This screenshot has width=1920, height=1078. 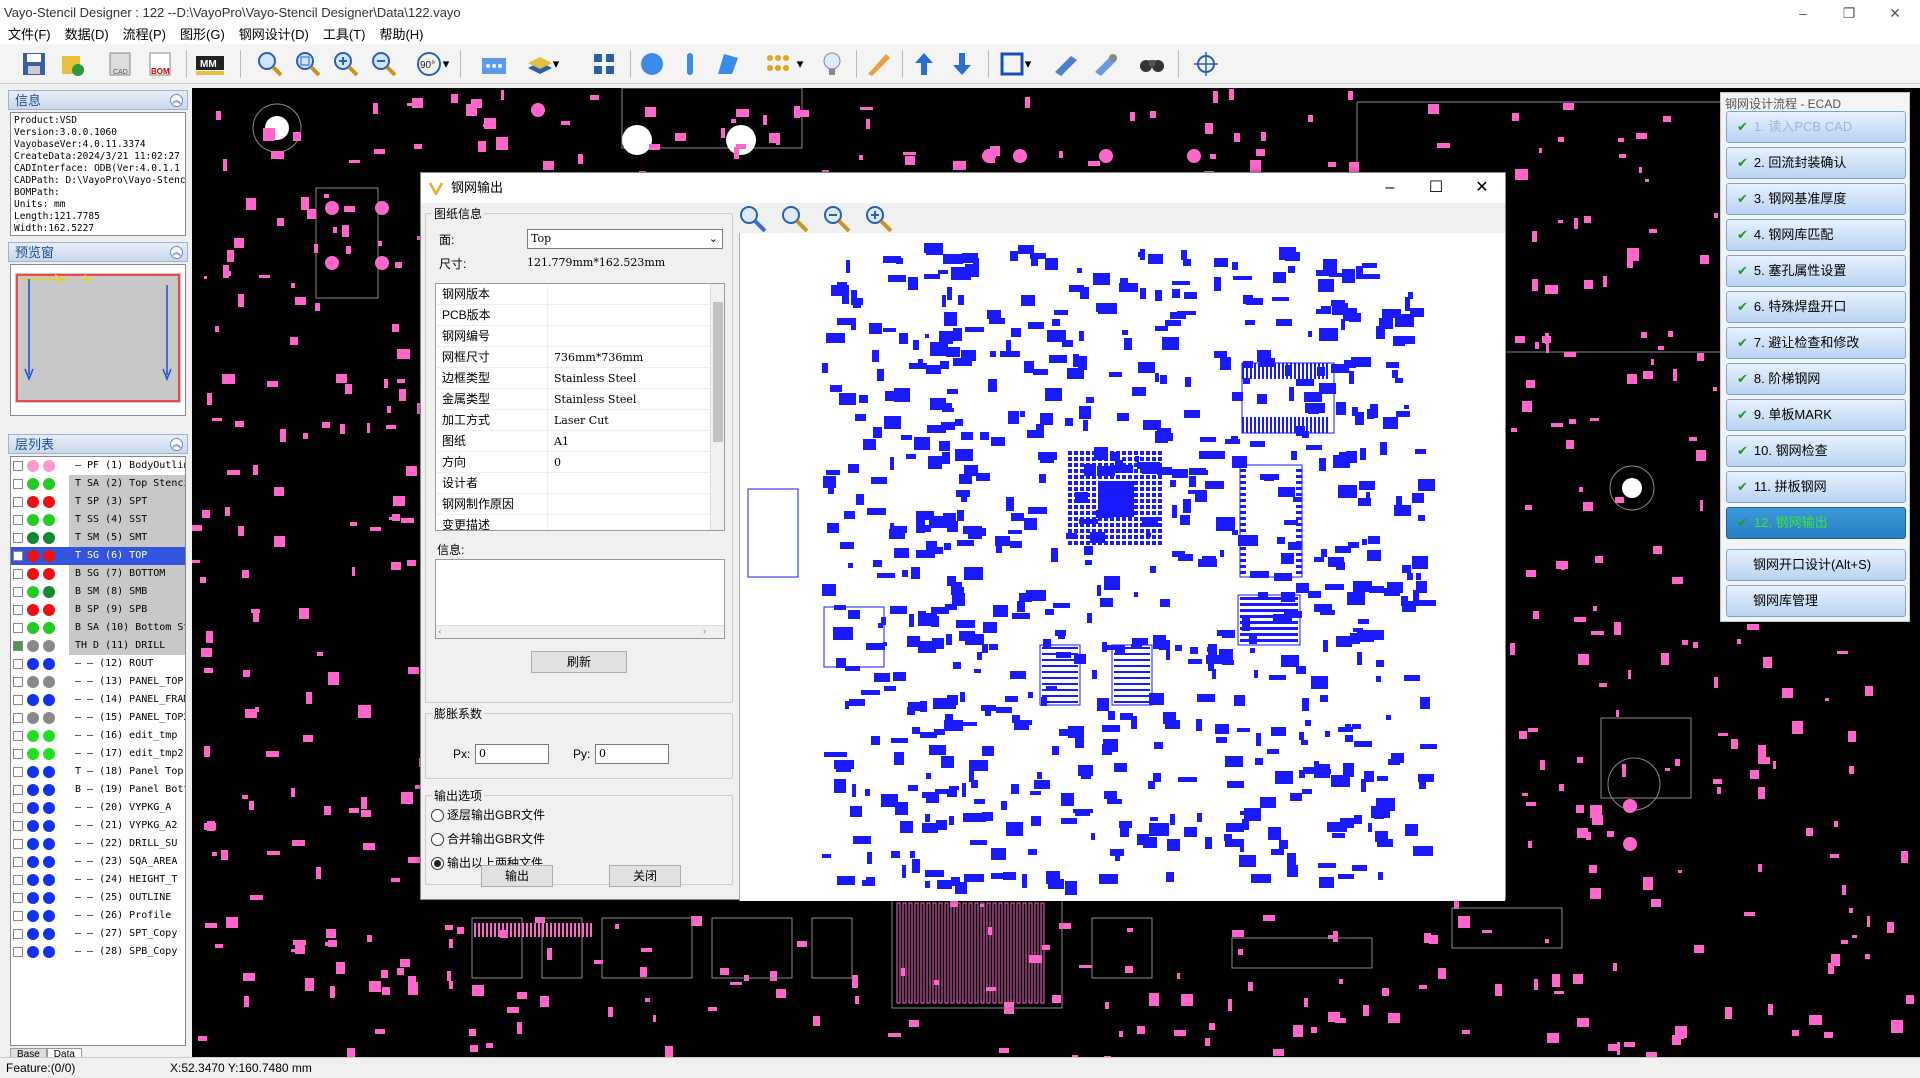 What do you see at coordinates (580, 462) in the screenshot?
I see `property-row: 方向 0` at bounding box center [580, 462].